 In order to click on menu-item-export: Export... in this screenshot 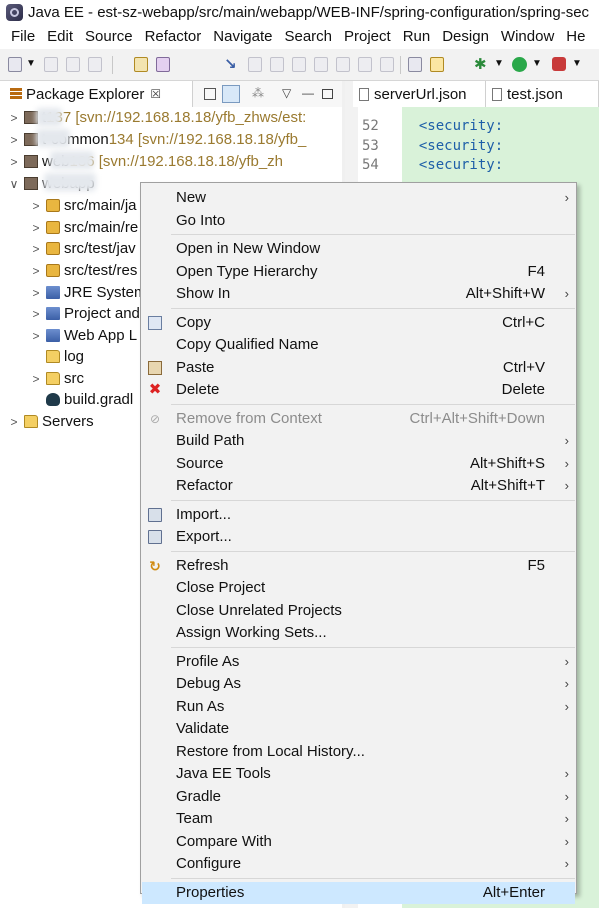, I will do `click(358, 537)`.